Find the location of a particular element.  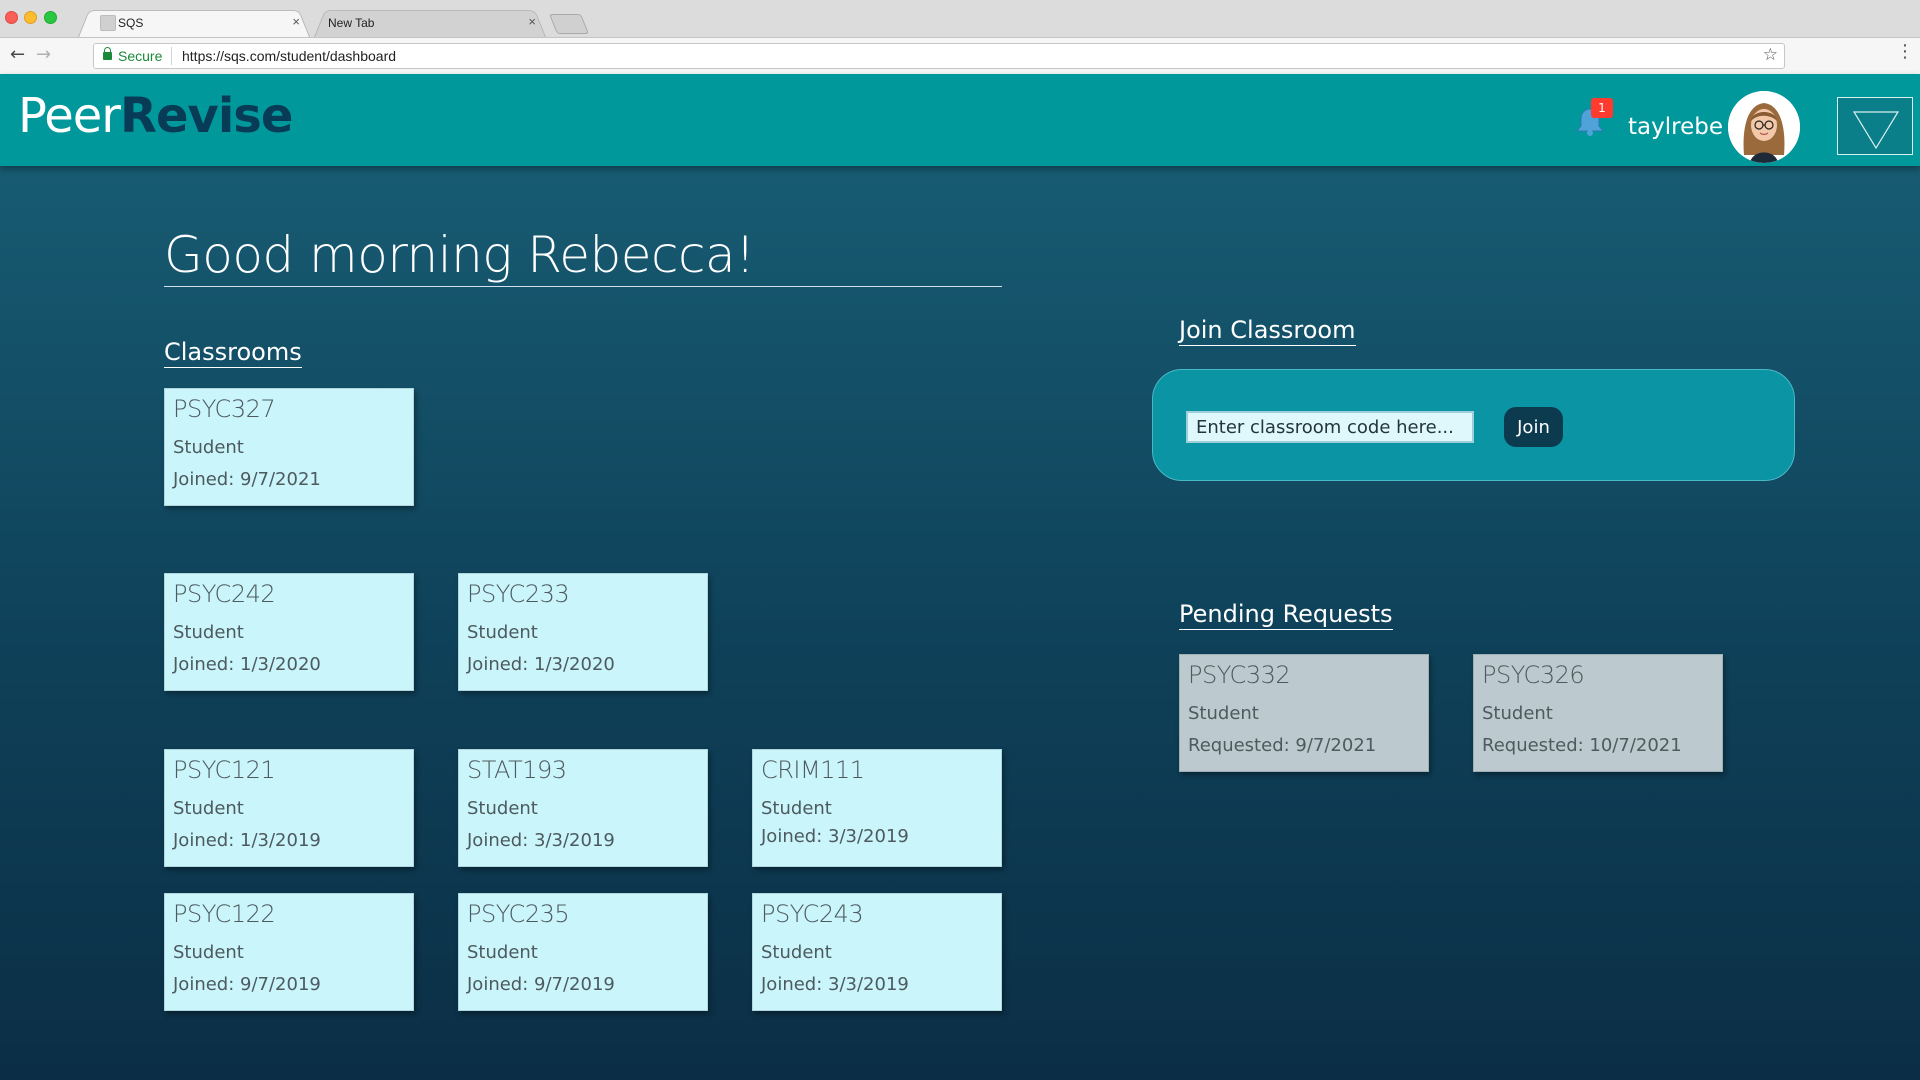

dropdown-menu-button is located at coordinates (1875, 126).